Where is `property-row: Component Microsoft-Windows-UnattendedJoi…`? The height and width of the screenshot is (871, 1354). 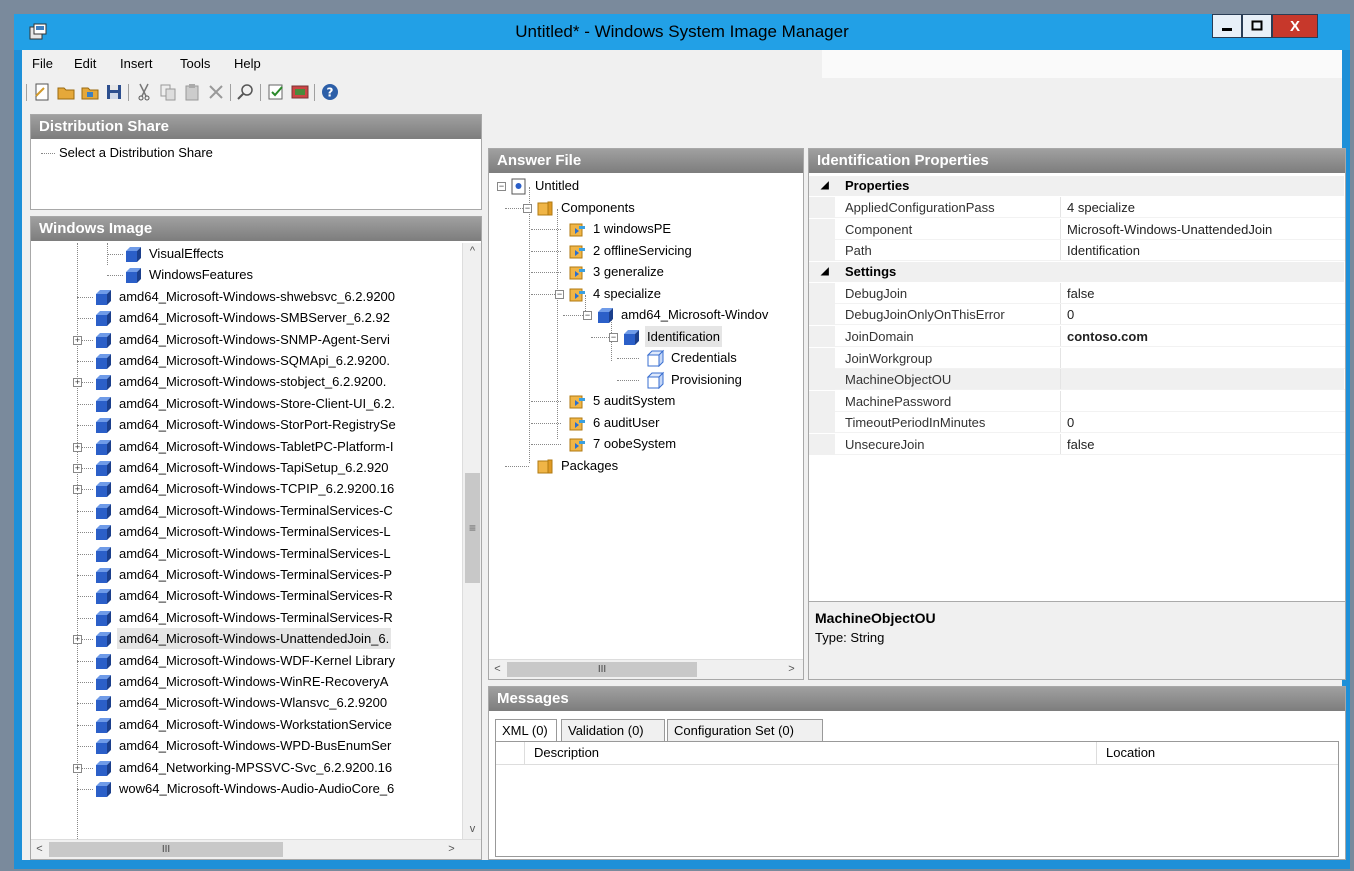
property-row: Component Microsoft-Windows-UnattendedJoi… is located at coordinates (1077, 229).